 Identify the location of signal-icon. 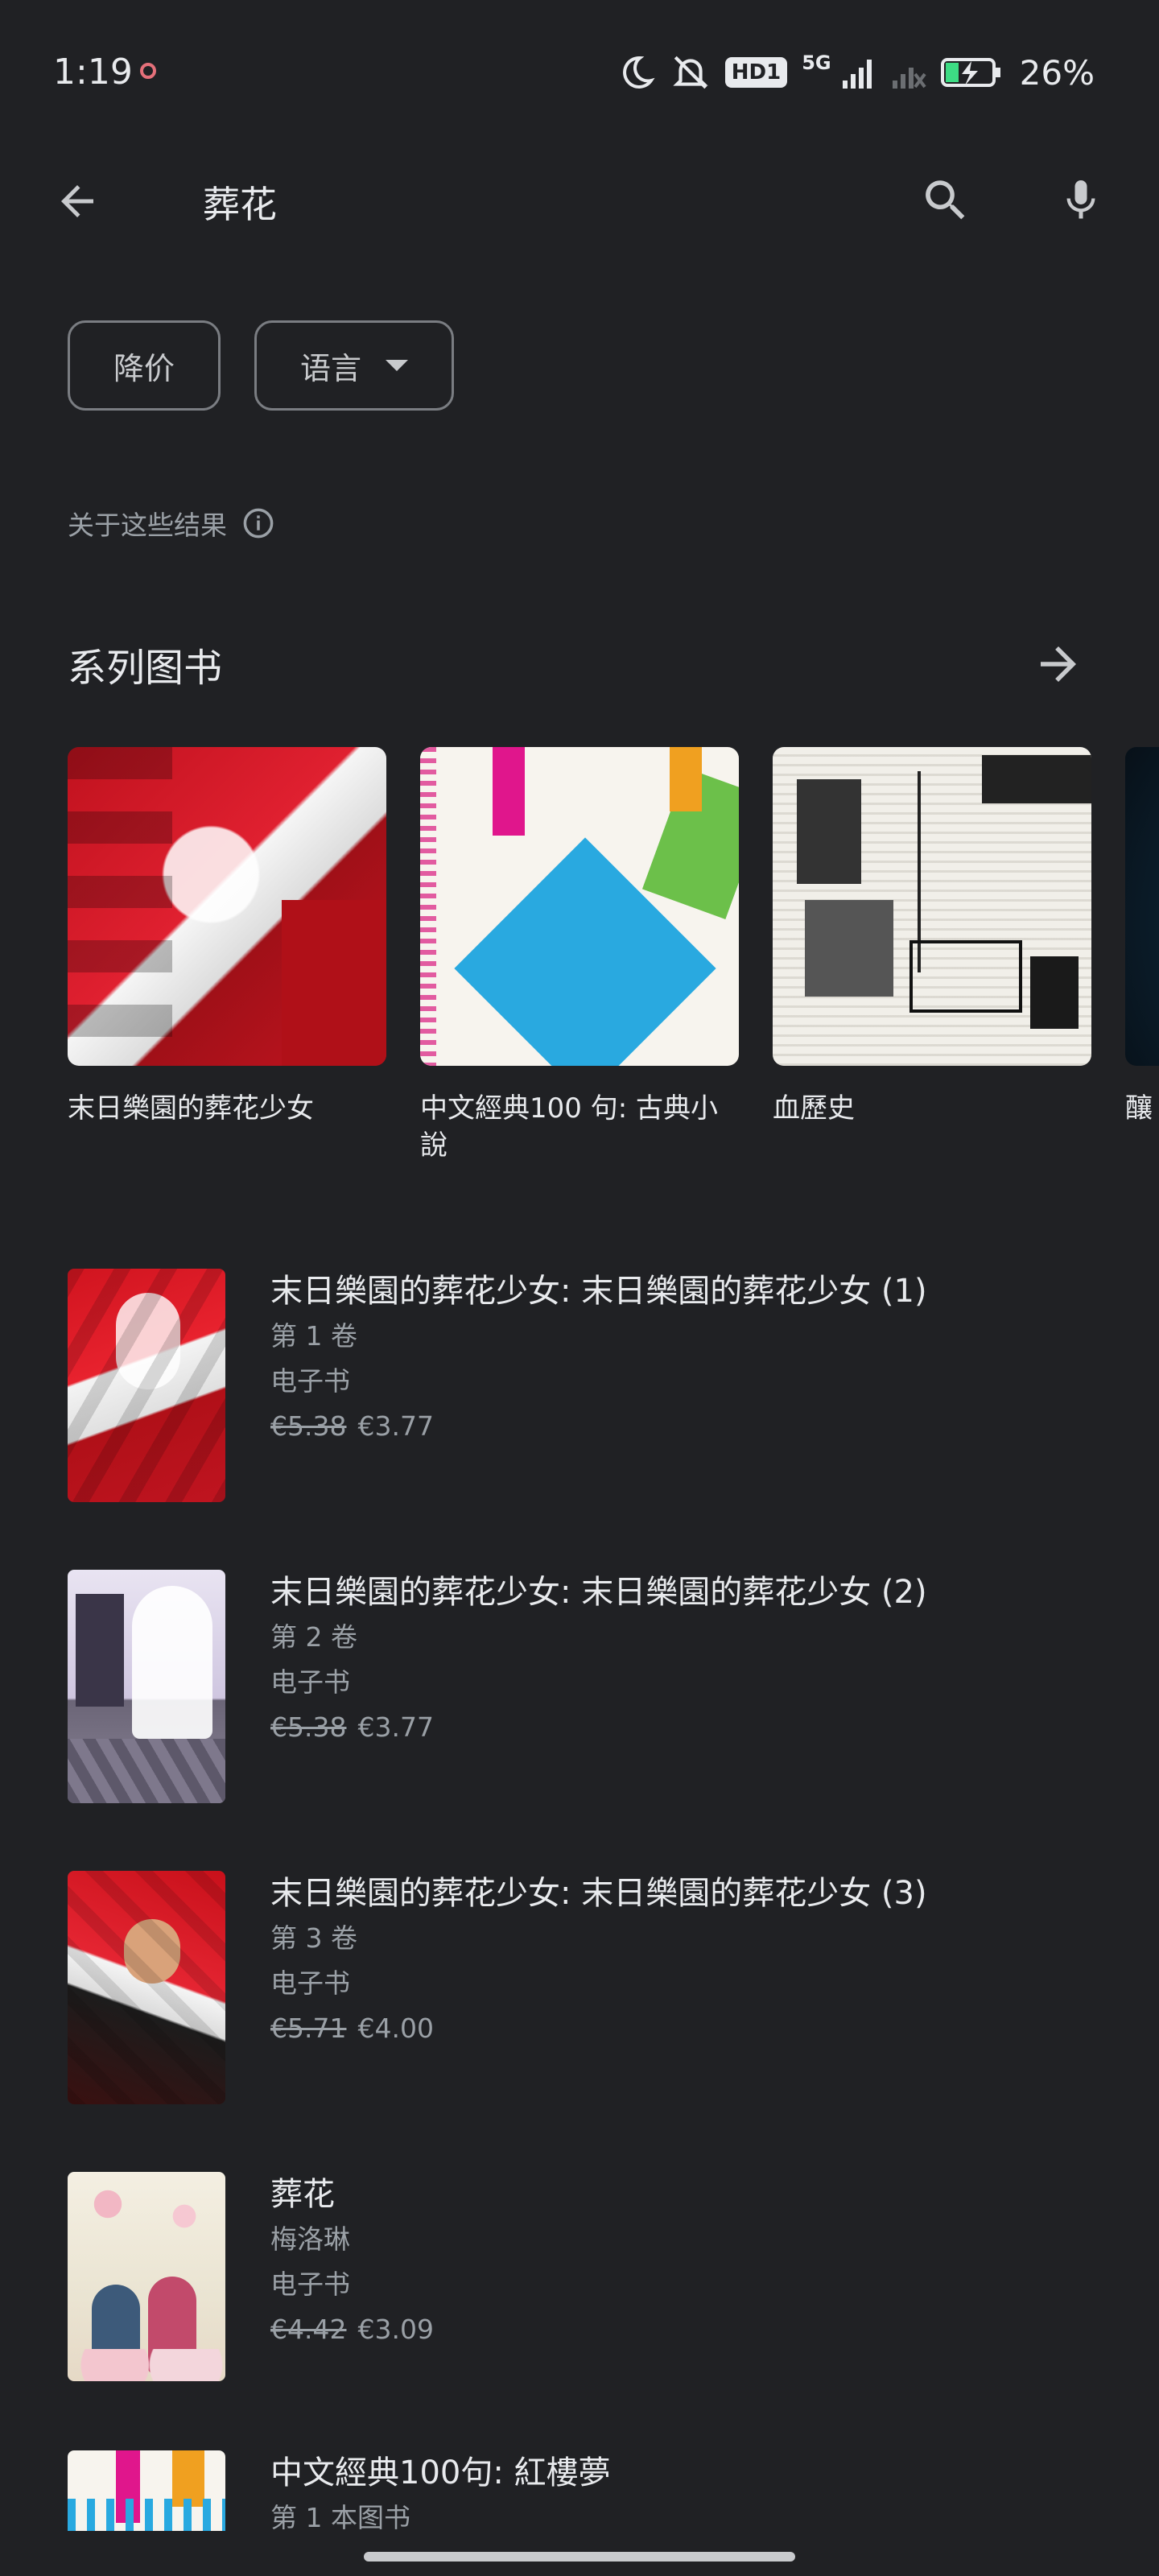
(857, 74).